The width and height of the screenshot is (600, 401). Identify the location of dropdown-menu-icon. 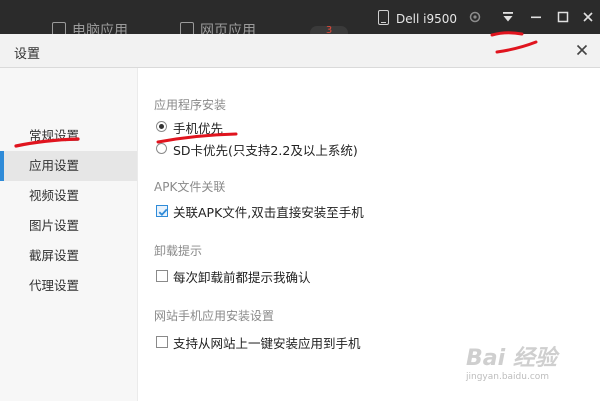
(508, 17).